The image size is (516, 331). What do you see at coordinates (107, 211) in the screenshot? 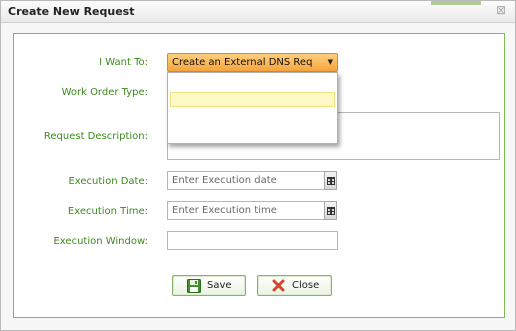
I see `execution-time-label: Execution Time:` at bounding box center [107, 211].